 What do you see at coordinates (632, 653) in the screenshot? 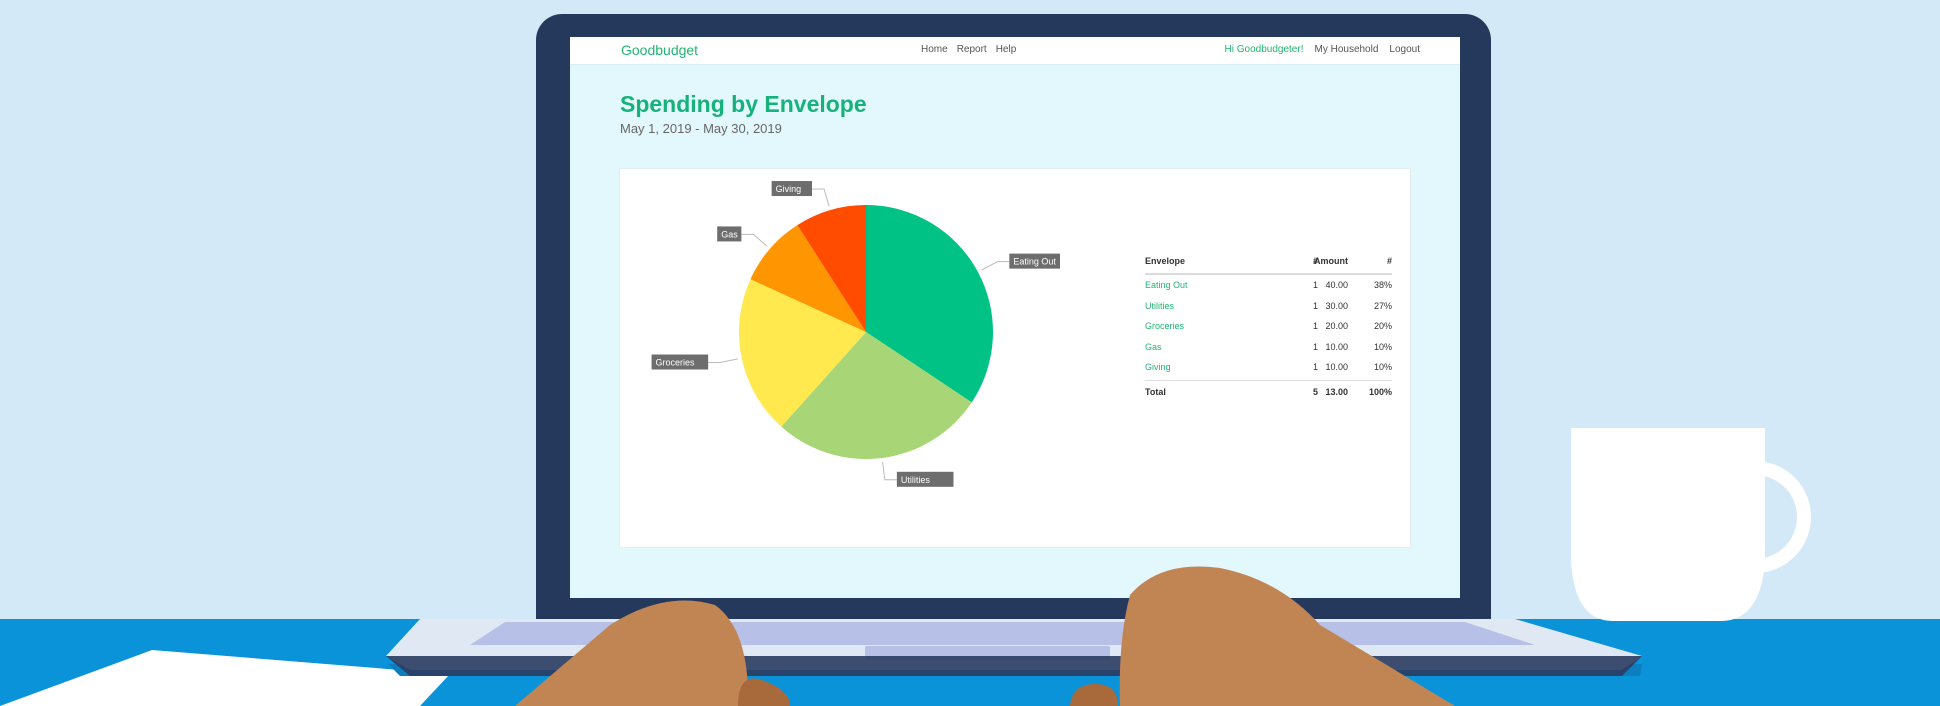
I see `left-hand` at bounding box center [632, 653].